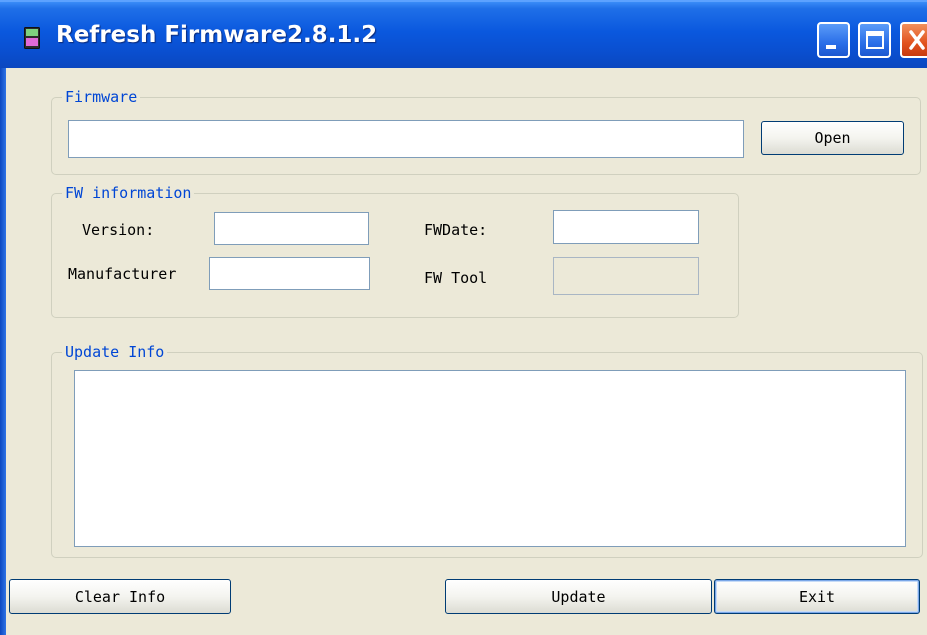  What do you see at coordinates (122, 274) in the screenshot?
I see `manufacturer-label: Manufacturer` at bounding box center [122, 274].